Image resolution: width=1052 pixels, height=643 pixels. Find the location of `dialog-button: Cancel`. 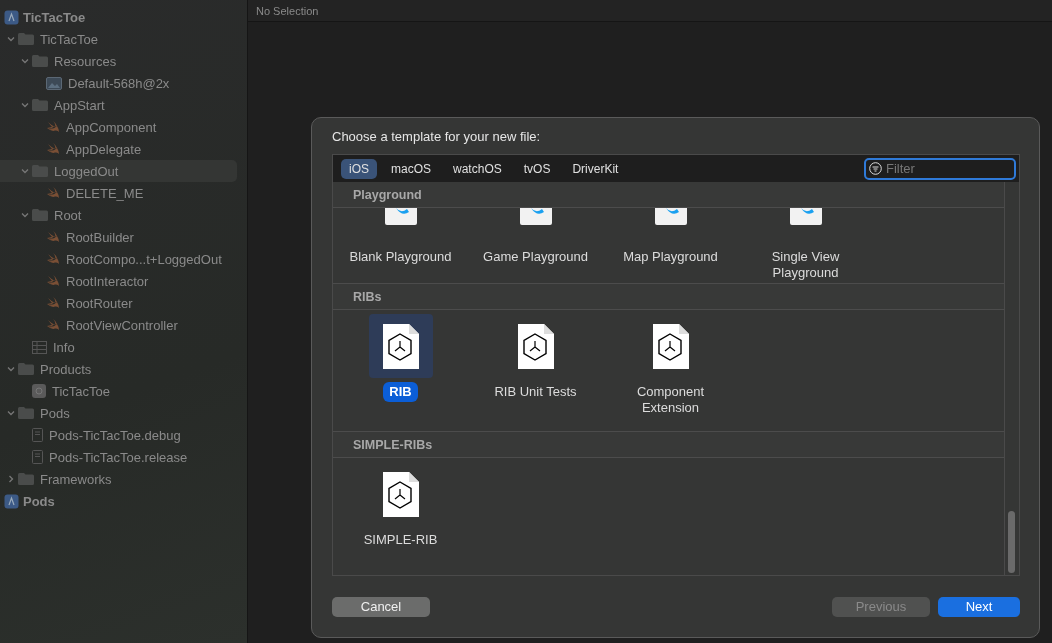

dialog-button: Cancel is located at coordinates (381, 606).